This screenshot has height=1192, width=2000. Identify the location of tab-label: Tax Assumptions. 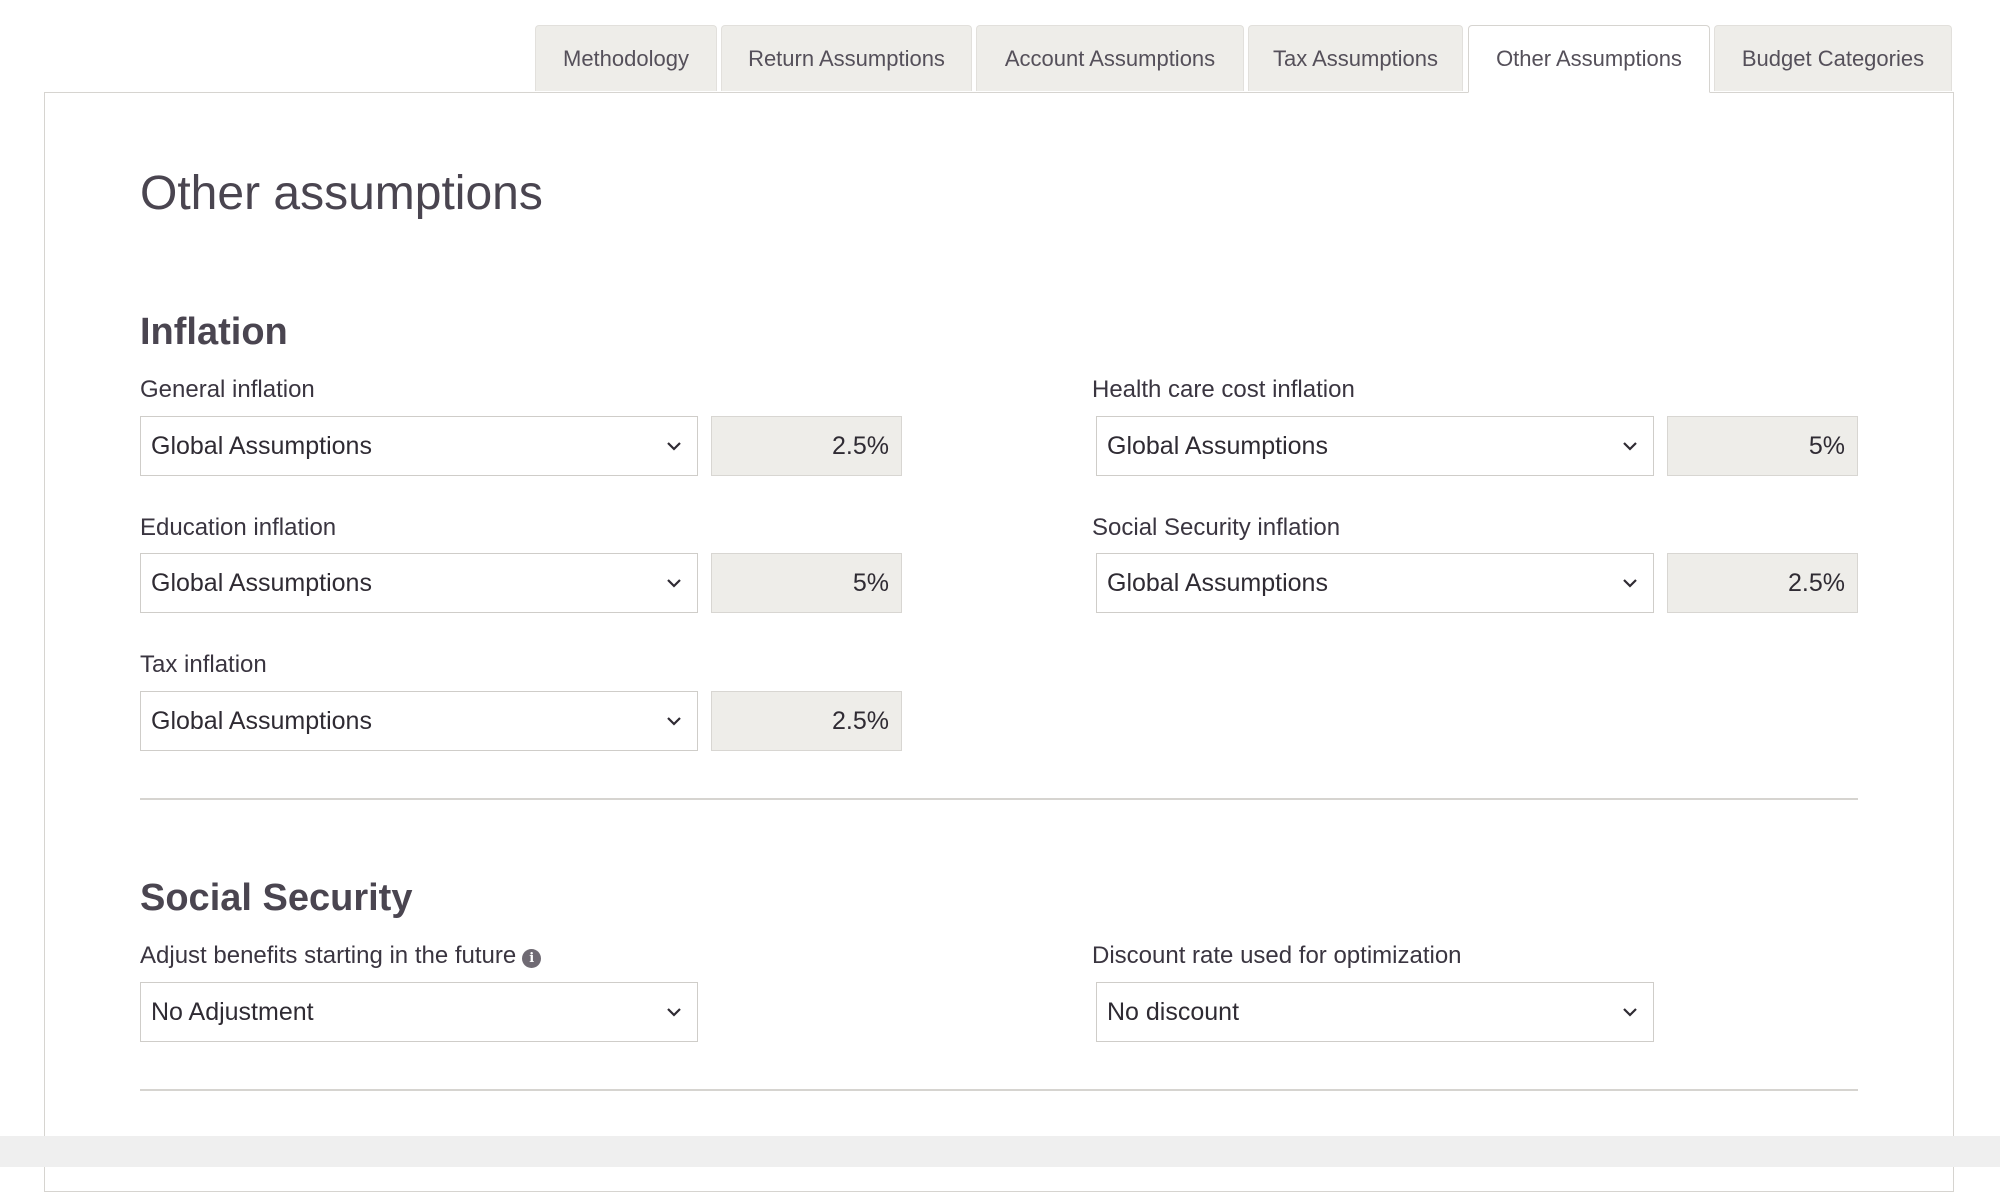
(1355, 58).